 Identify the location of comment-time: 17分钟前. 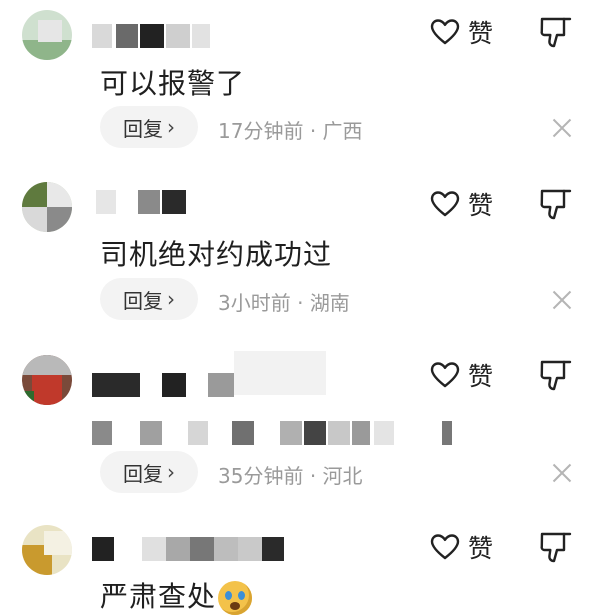
(261, 131).